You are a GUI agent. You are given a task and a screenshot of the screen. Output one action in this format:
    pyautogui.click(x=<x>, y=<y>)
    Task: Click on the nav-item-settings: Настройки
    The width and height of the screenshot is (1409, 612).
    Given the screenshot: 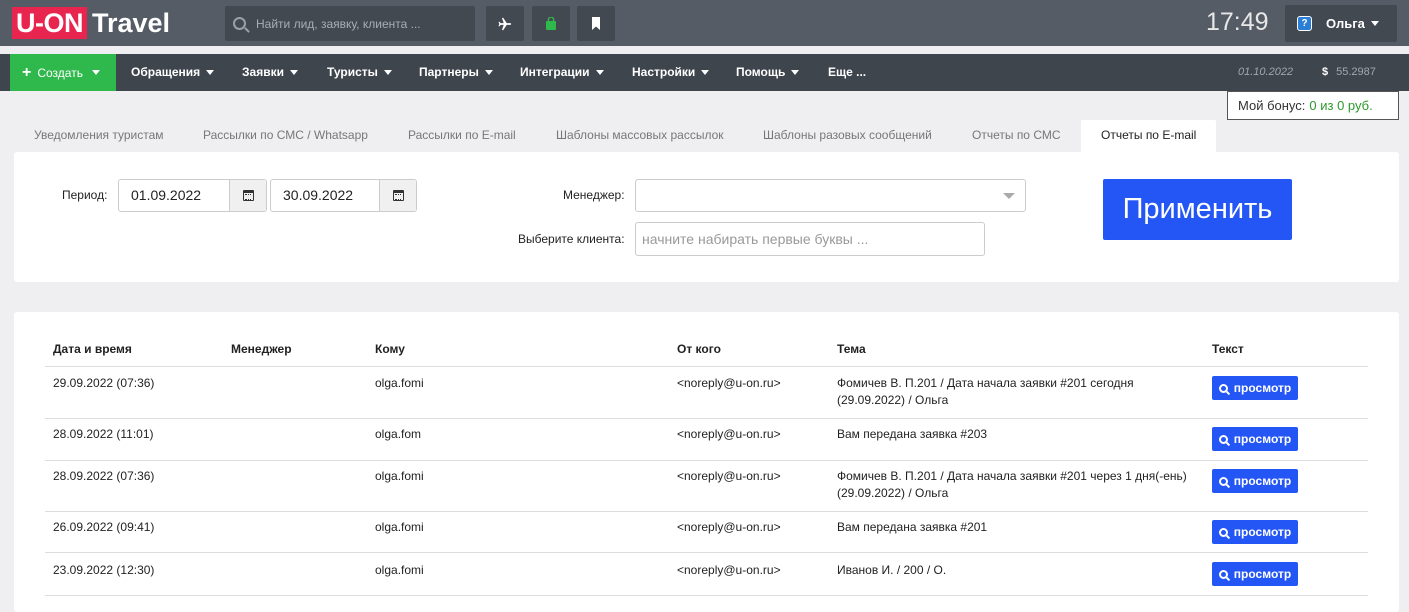 What is the action you would take?
    pyautogui.click(x=671, y=72)
    